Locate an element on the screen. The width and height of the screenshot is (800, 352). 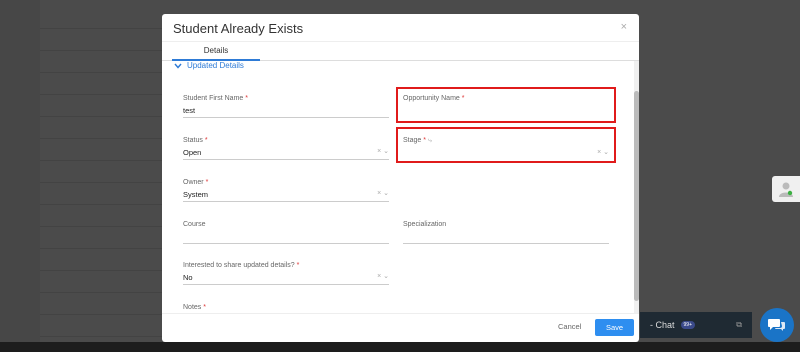
course-field: Course is located at coordinates (286, 232).